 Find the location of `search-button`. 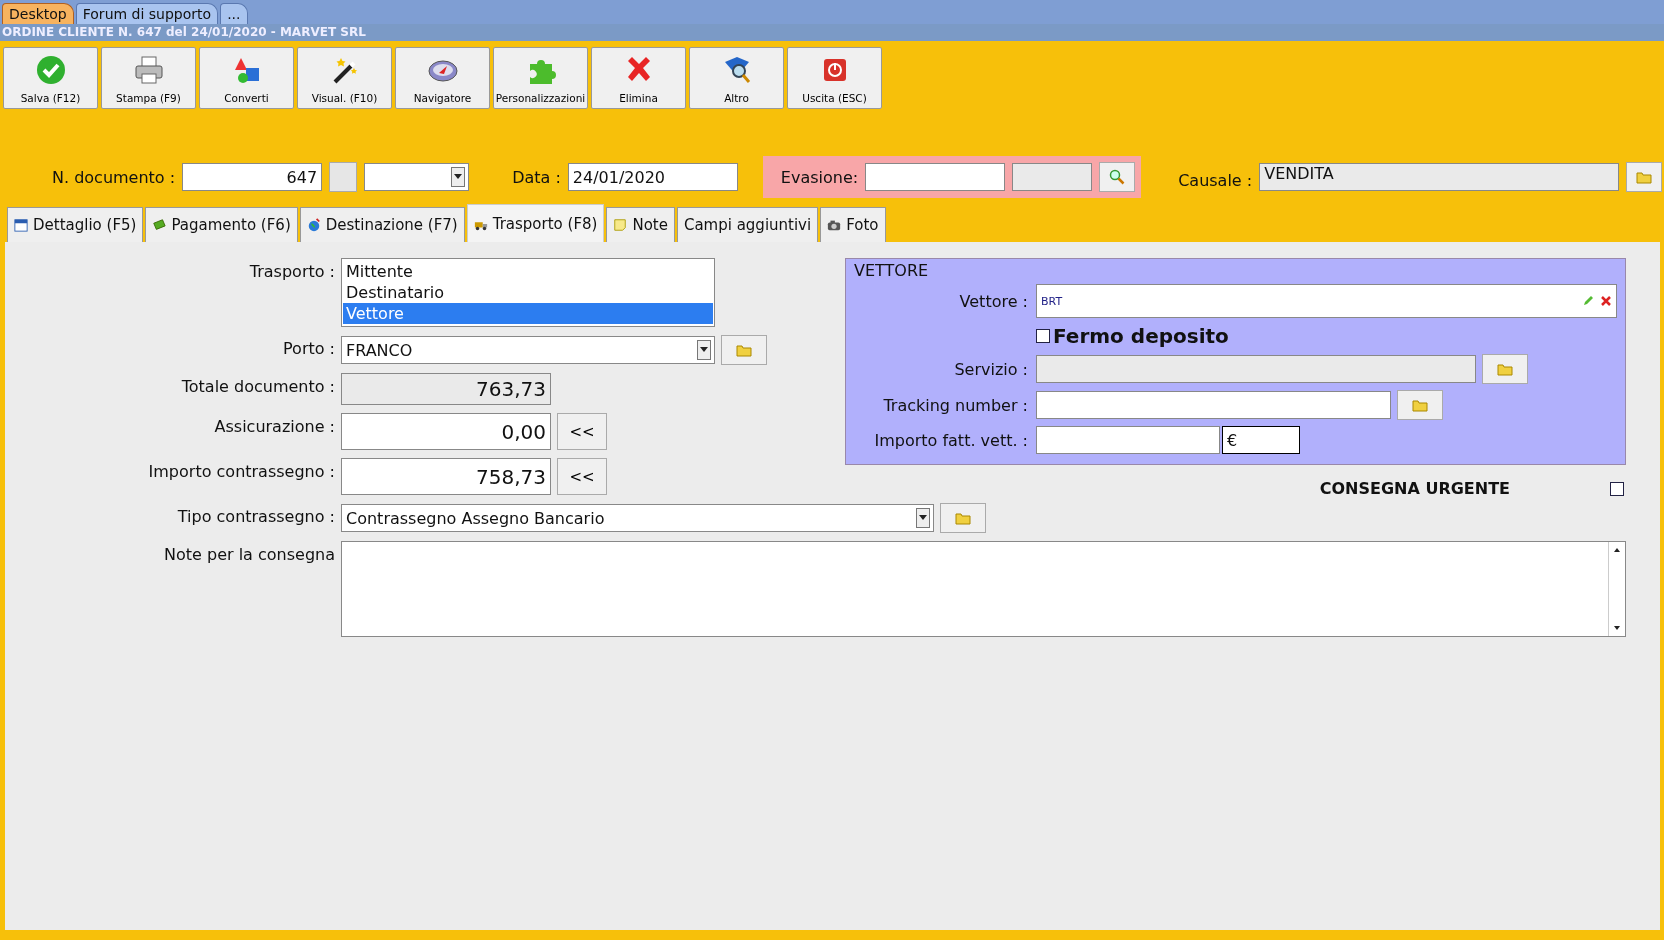

search-button is located at coordinates (1117, 177).